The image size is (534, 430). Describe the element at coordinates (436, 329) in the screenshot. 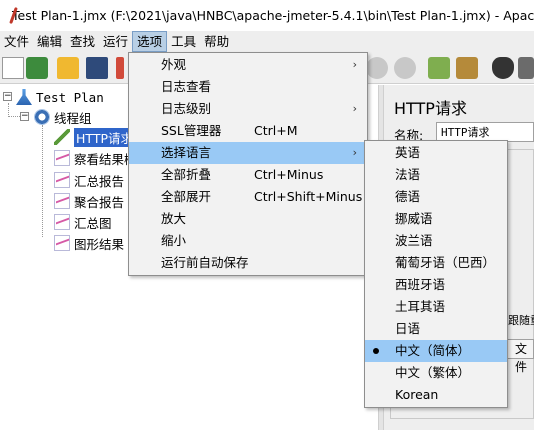

I see `language-option: 日语` at that location.